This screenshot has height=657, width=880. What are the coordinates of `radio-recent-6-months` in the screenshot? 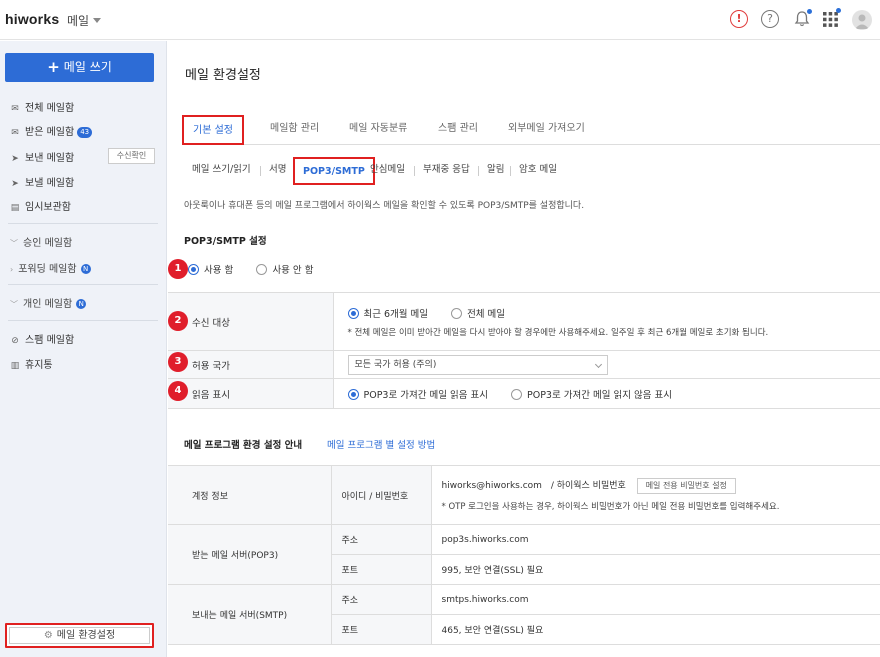 It's located at (353, 313).